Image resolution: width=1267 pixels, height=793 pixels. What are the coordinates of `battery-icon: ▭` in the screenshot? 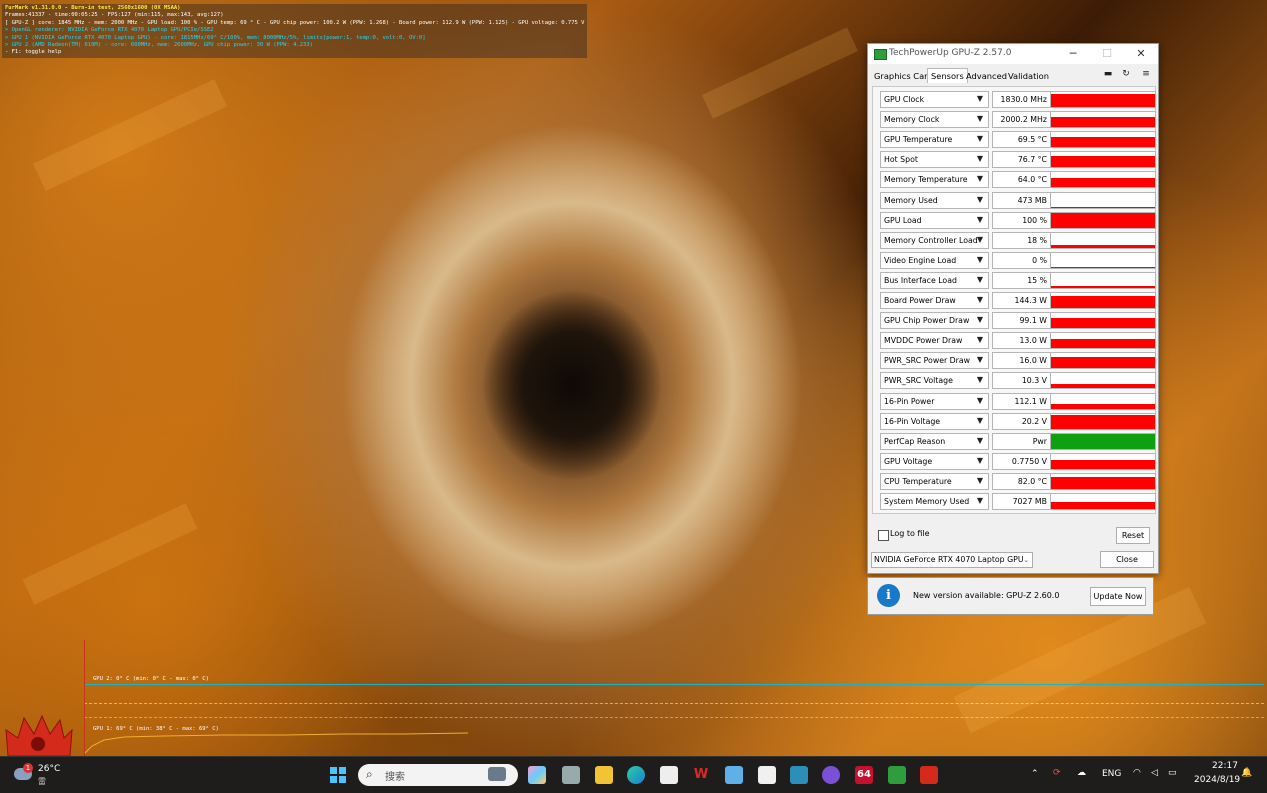 It's located at (1172, 773).